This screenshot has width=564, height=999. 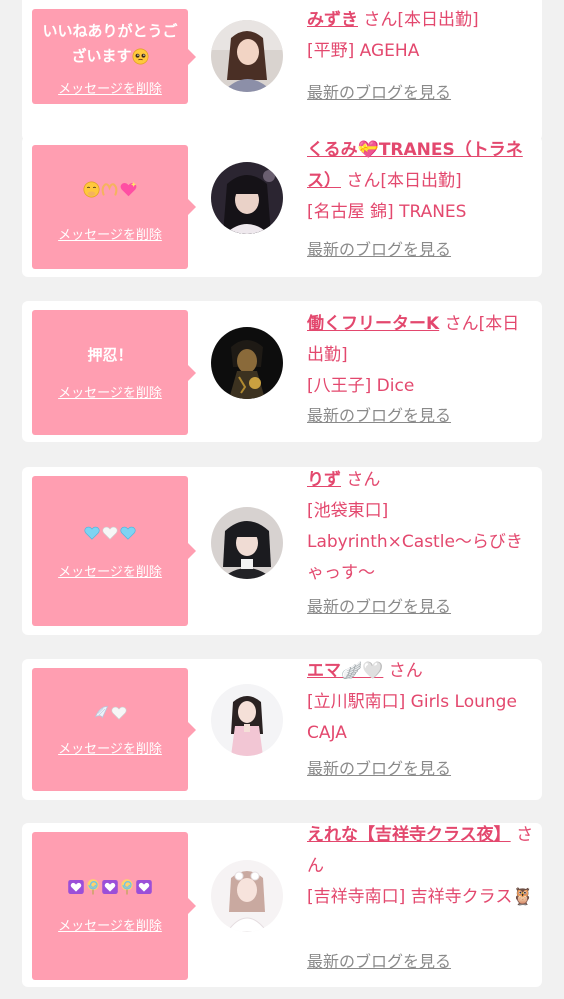 I want to click on cast-name-link: エマ🪽🤍, so click(x=345, y=671).